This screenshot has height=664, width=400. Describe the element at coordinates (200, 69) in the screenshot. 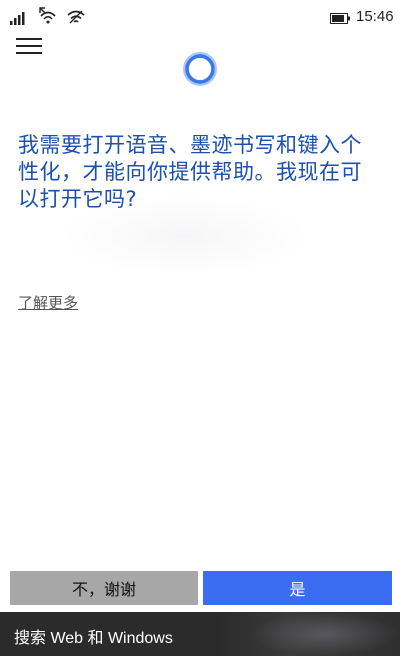

I see `cortana-ring-icon` at that location.